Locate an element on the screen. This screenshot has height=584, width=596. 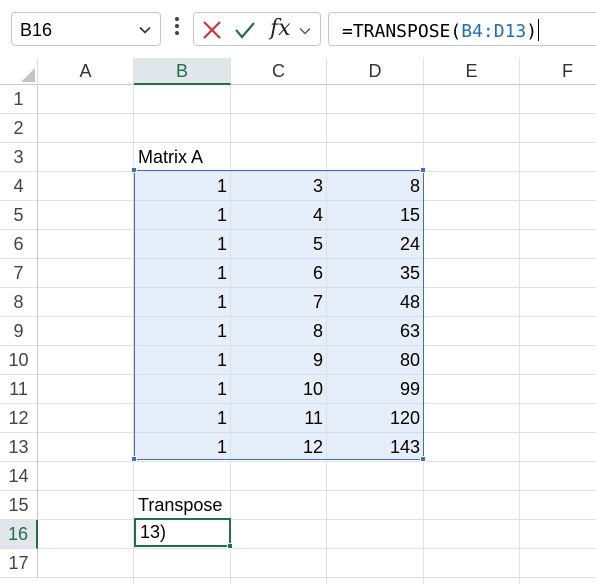
fill-handle is located at coordinates (230, 546).